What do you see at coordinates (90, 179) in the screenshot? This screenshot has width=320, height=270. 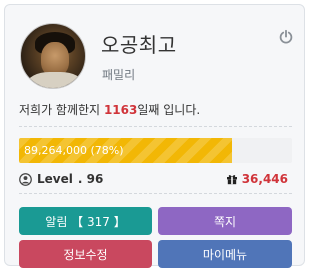 I see `level-value: . 96` at bounding box center [90, 179].